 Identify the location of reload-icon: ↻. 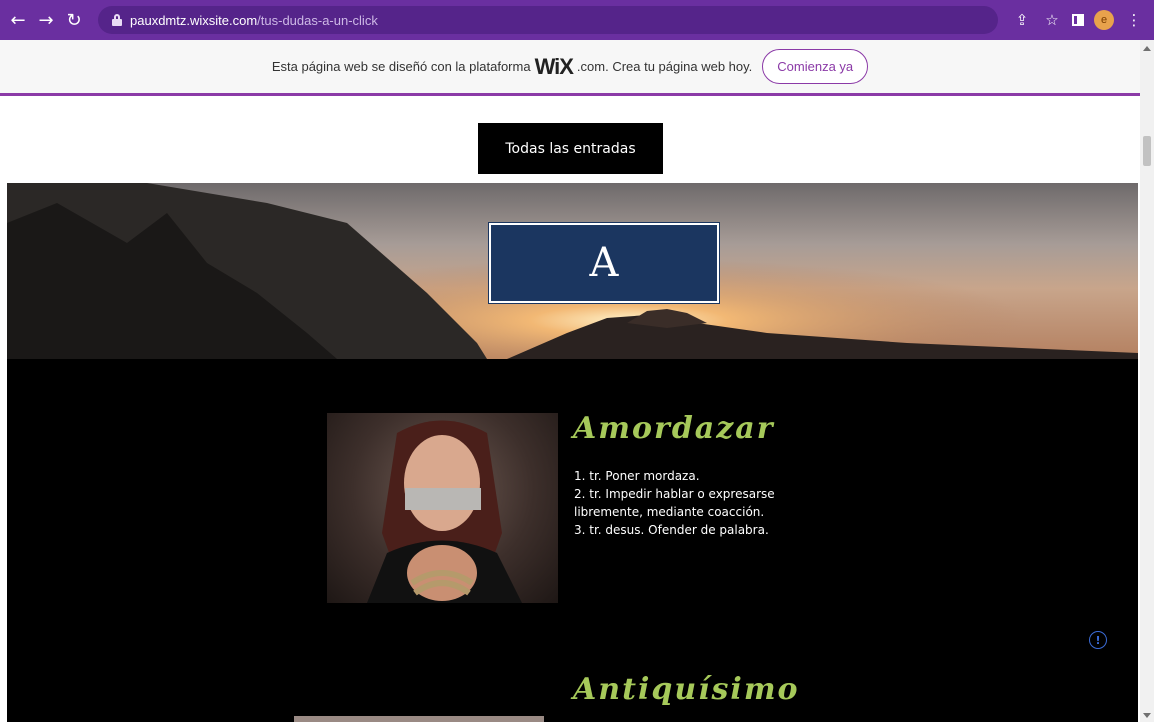
(74, 20).